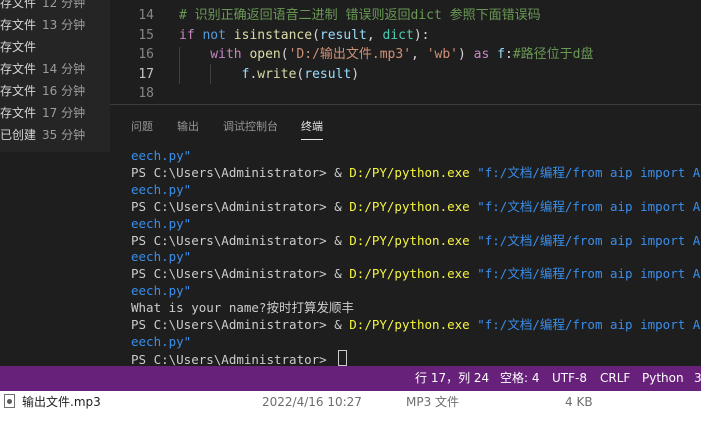 The height and width of the screenshot is (428, 701). I want to click on code-token: open, so click(265, 54).